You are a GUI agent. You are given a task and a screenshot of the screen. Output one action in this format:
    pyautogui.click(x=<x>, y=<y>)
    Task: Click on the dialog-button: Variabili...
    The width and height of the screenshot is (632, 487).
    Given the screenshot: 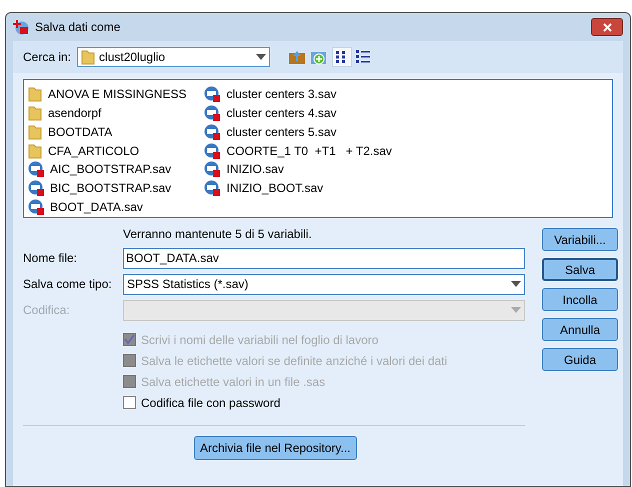 What is the action you would take?
    pyautogui.click(x=580, y=239)
    